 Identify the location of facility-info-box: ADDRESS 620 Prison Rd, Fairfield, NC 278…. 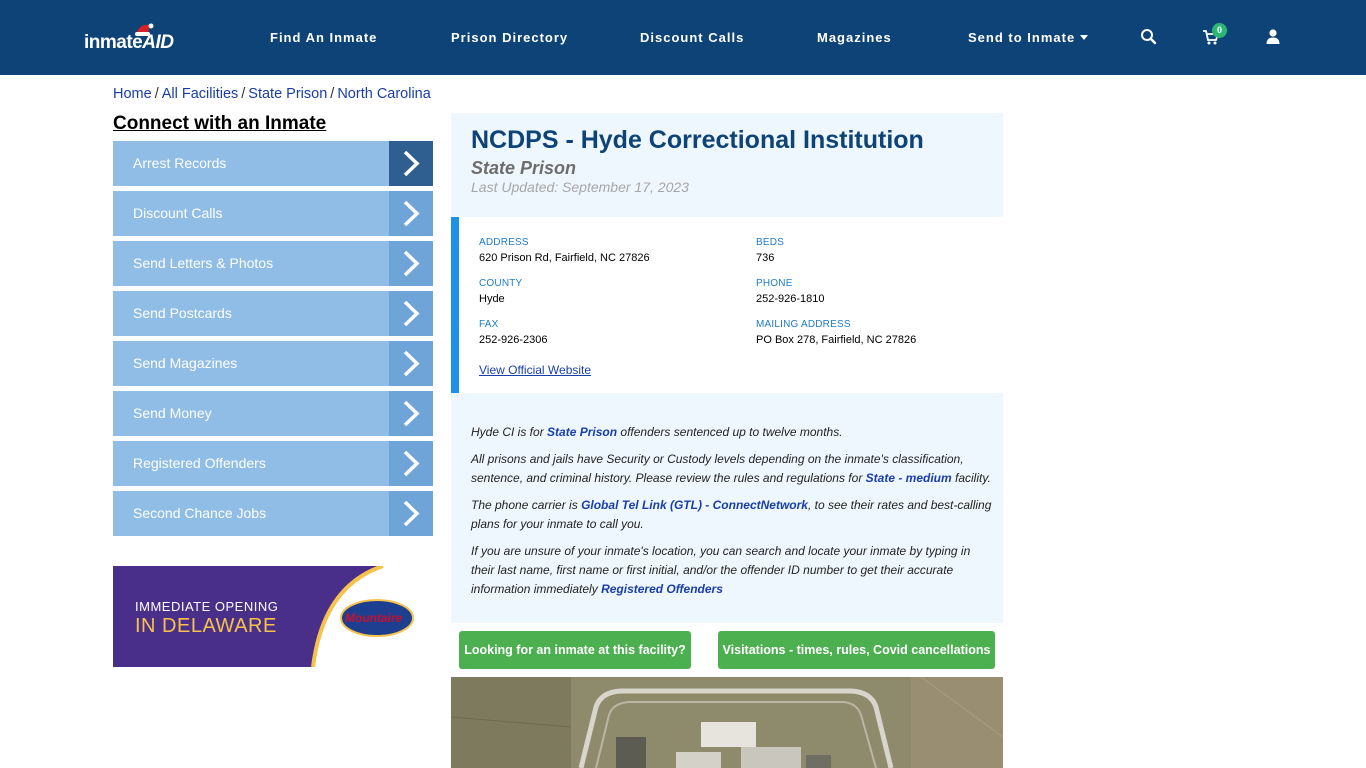
(727, 305).